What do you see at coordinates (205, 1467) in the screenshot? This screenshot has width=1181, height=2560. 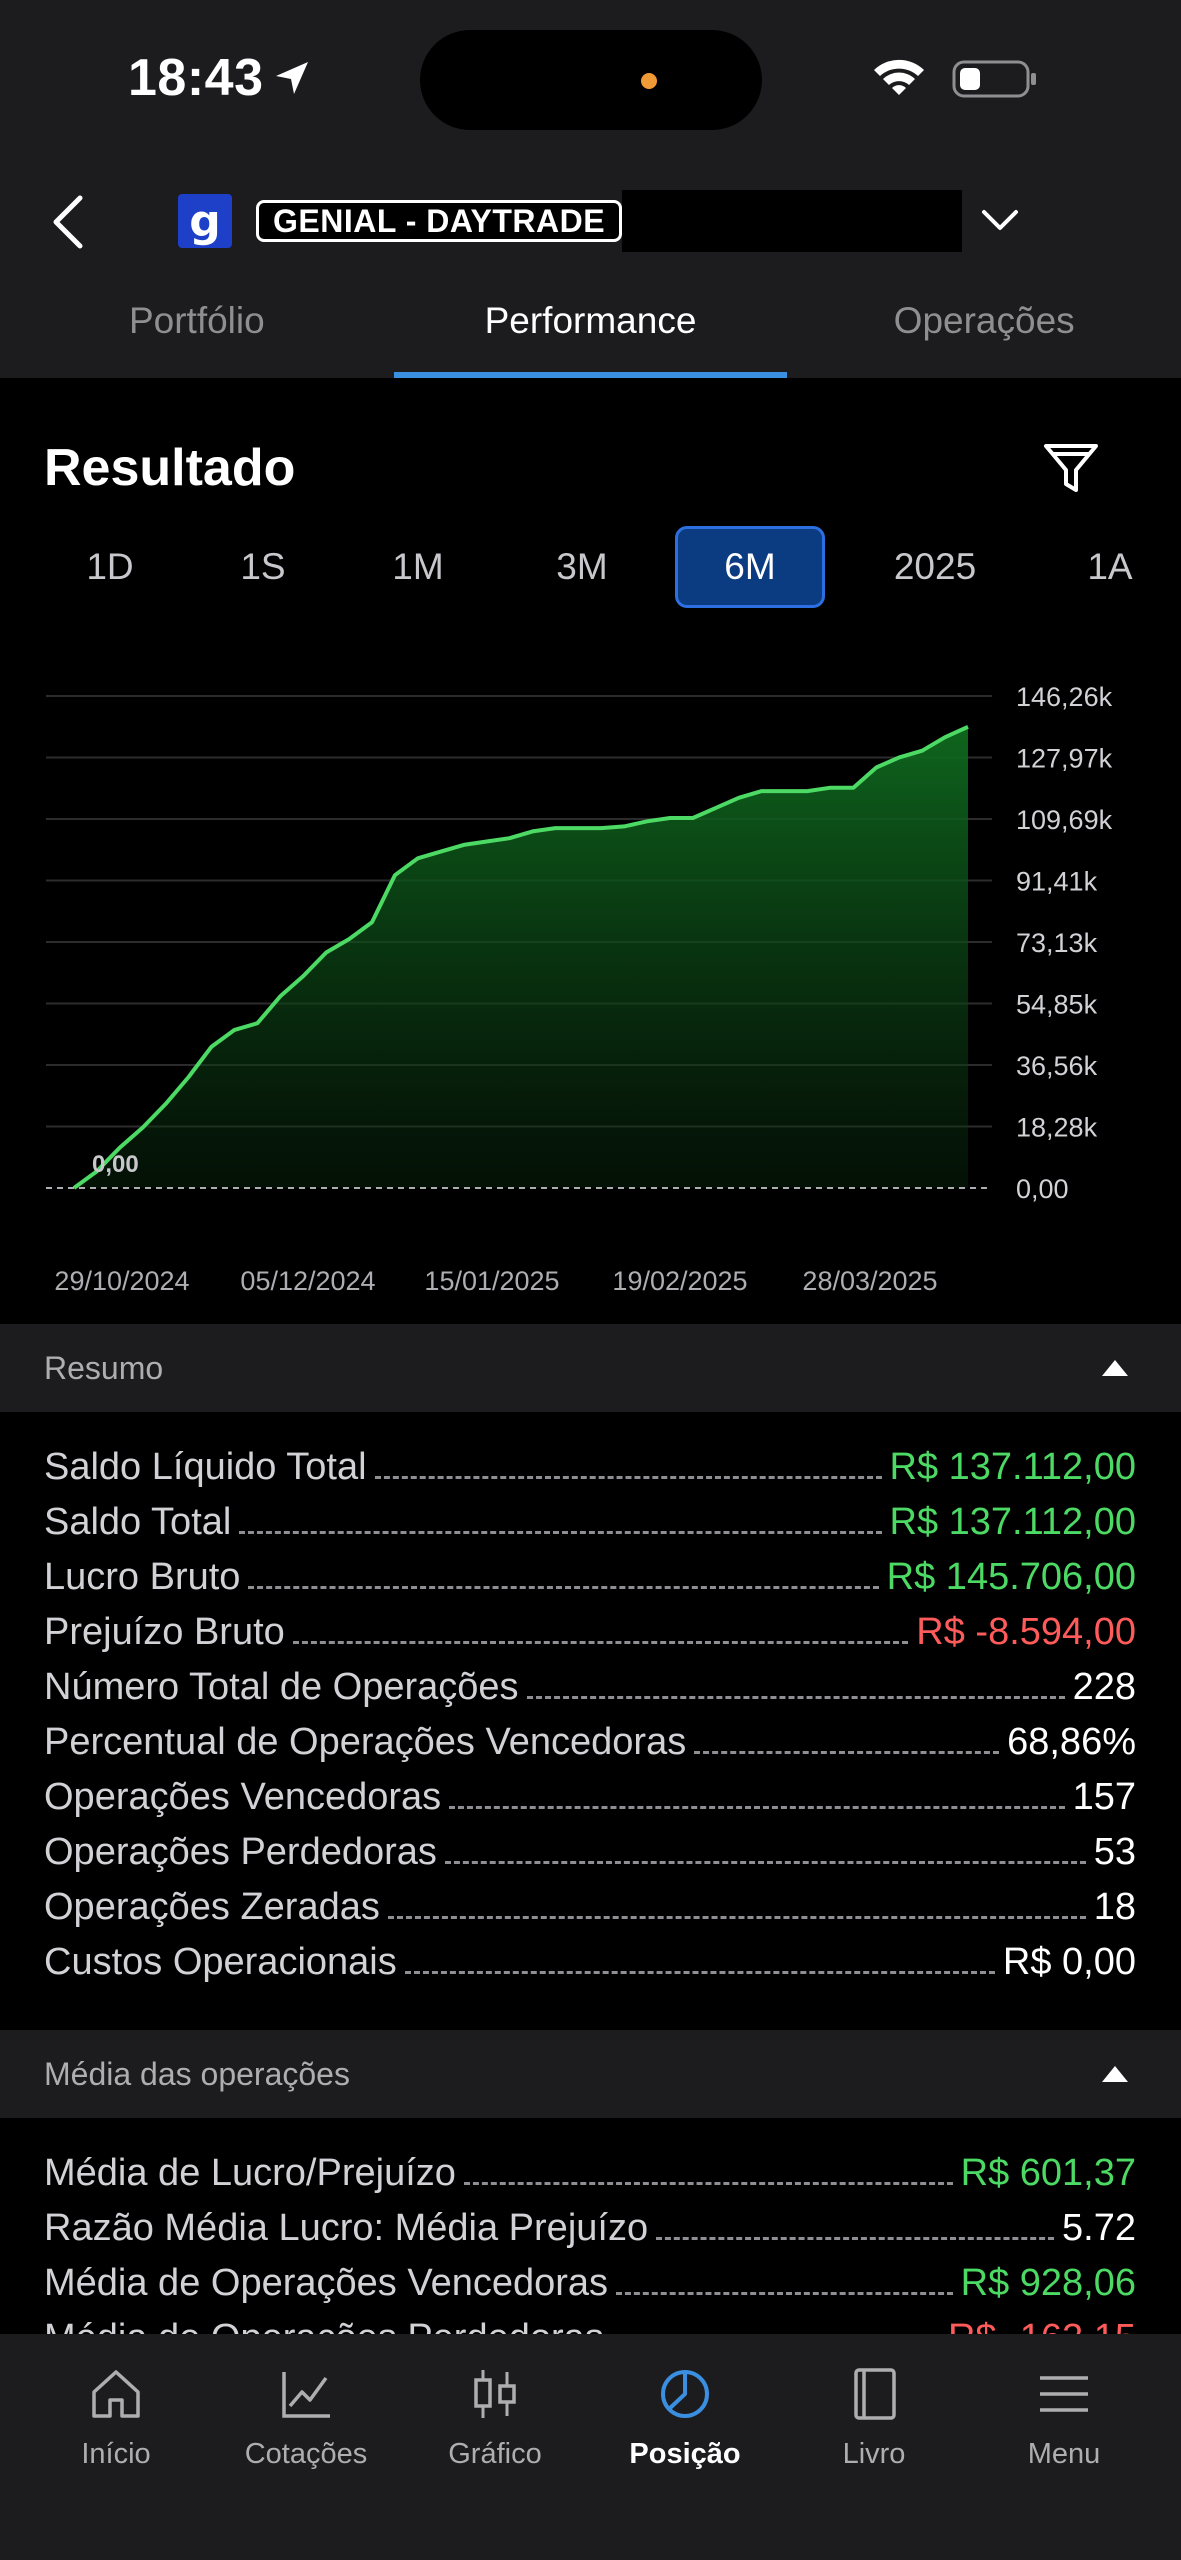 I see `row-label: Saldo Líquido Total` at bounding box center [205, 1467].